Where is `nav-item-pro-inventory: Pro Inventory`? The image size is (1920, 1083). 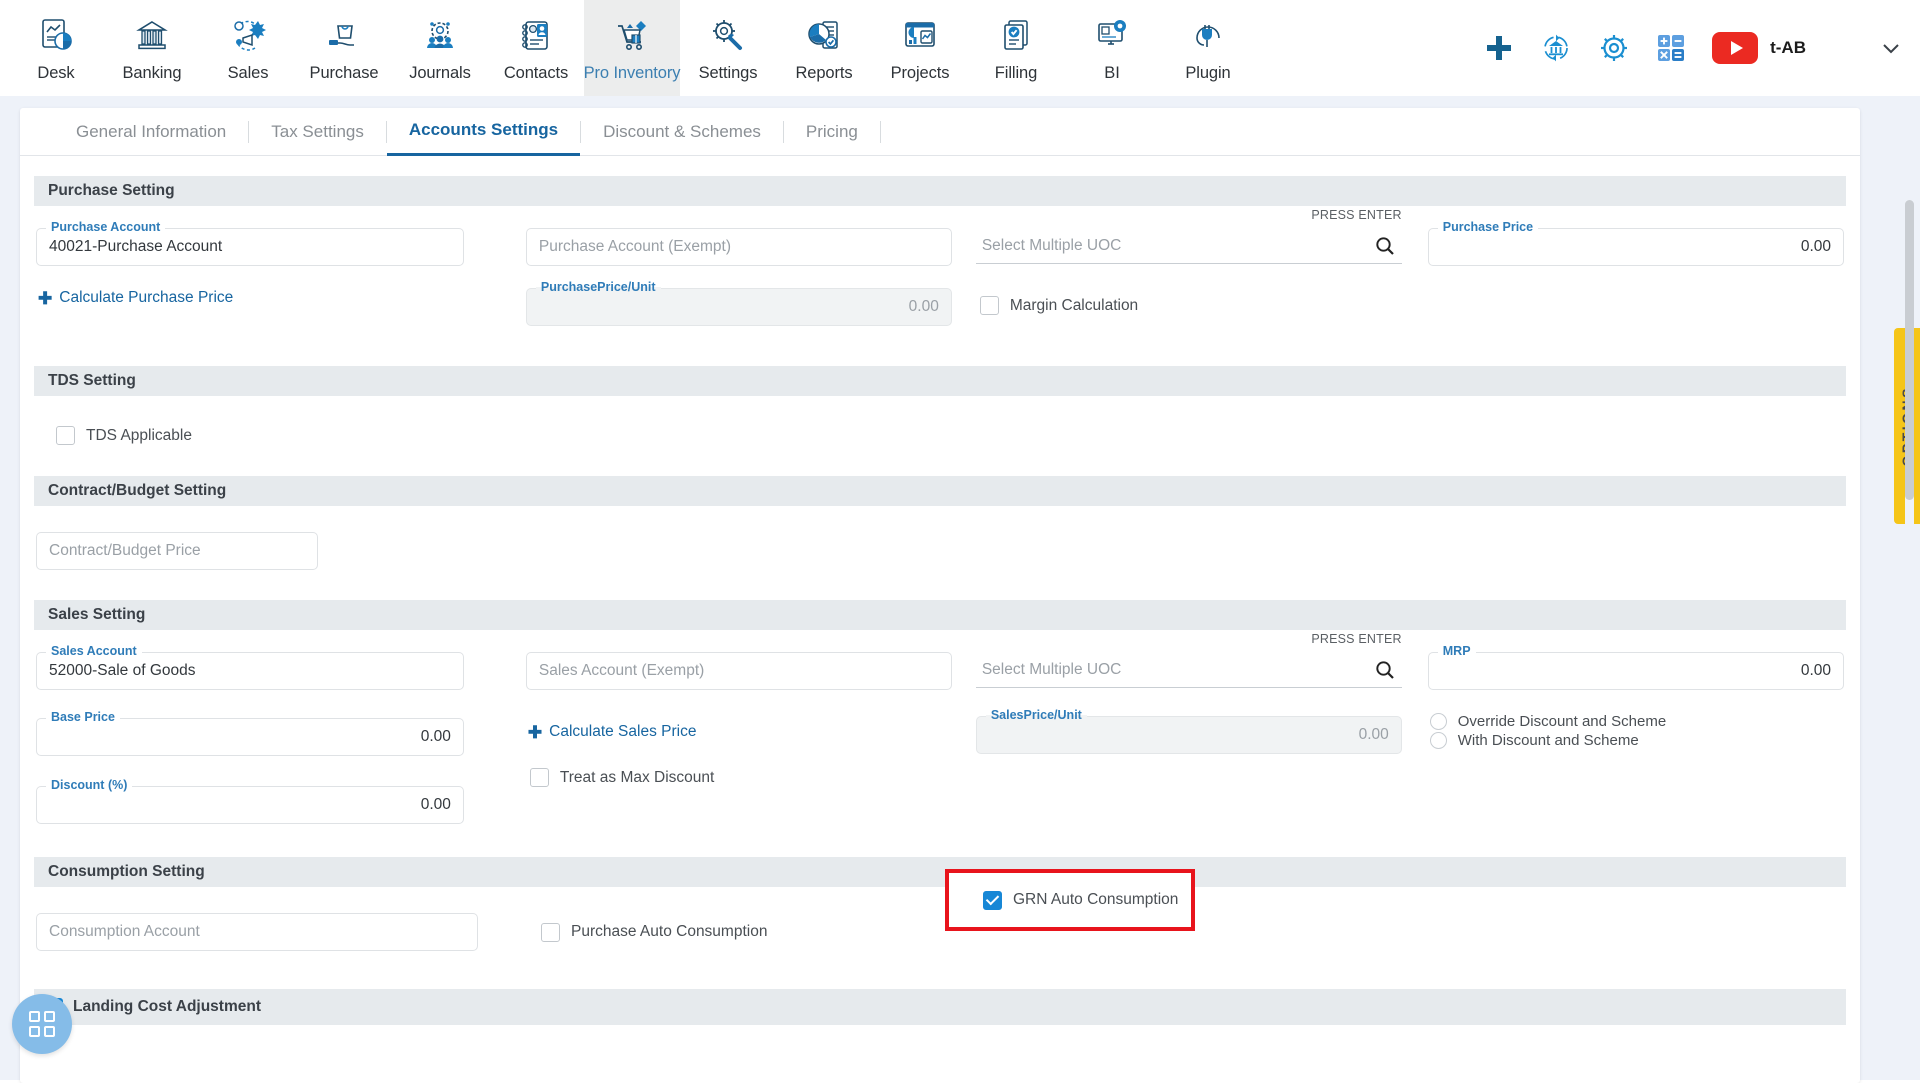 nav-item-pro-inventory: Pro Inventory is located at coordinates (632, 48).